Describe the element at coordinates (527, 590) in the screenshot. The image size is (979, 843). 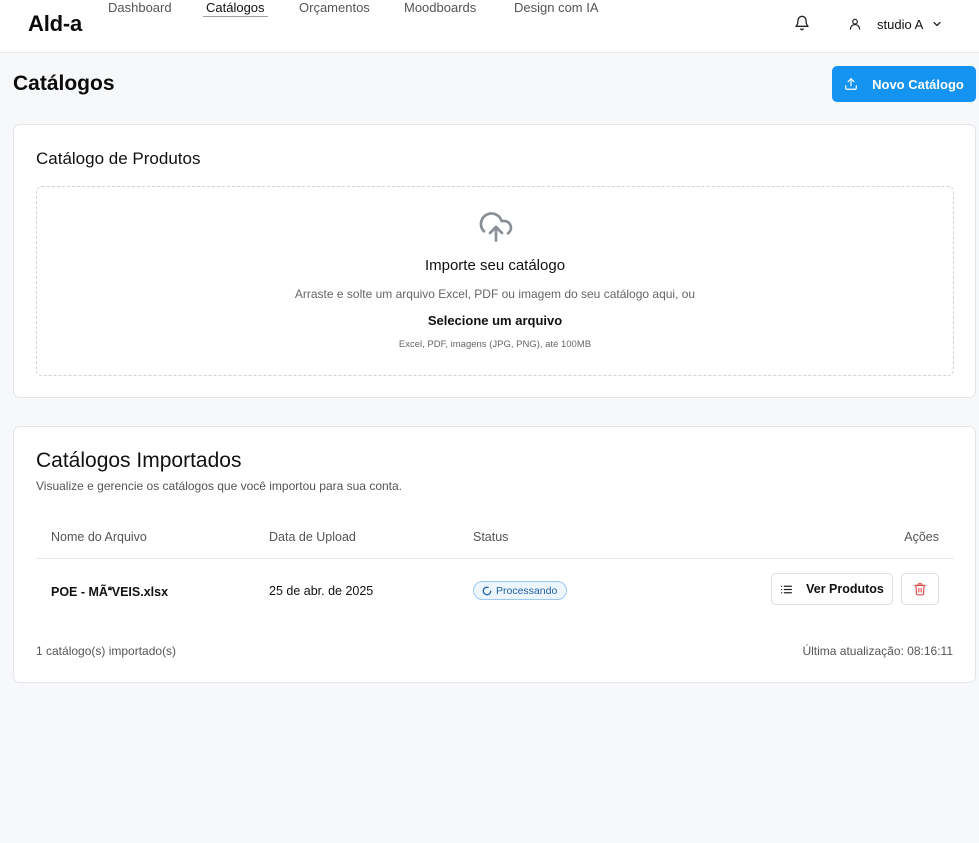
I see `status-label: Processando` at that location.